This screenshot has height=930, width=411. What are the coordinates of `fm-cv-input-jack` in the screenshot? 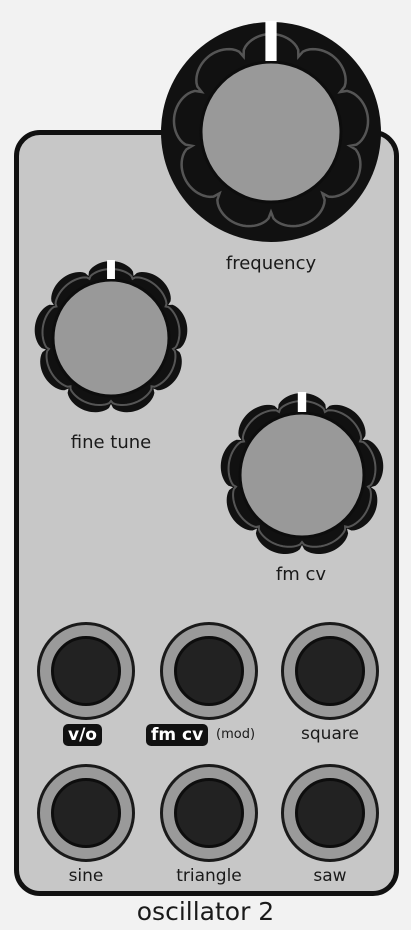 It's located at (209, 671).